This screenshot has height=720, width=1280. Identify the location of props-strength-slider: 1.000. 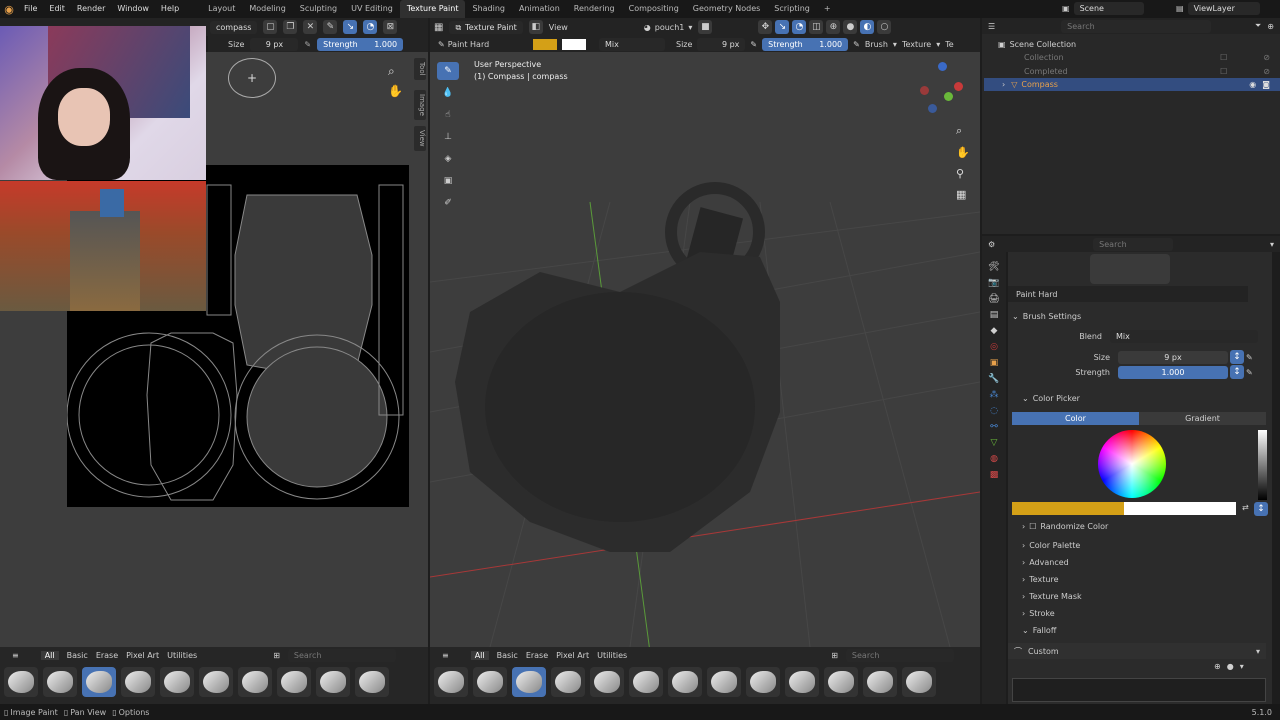
(1173, 372).